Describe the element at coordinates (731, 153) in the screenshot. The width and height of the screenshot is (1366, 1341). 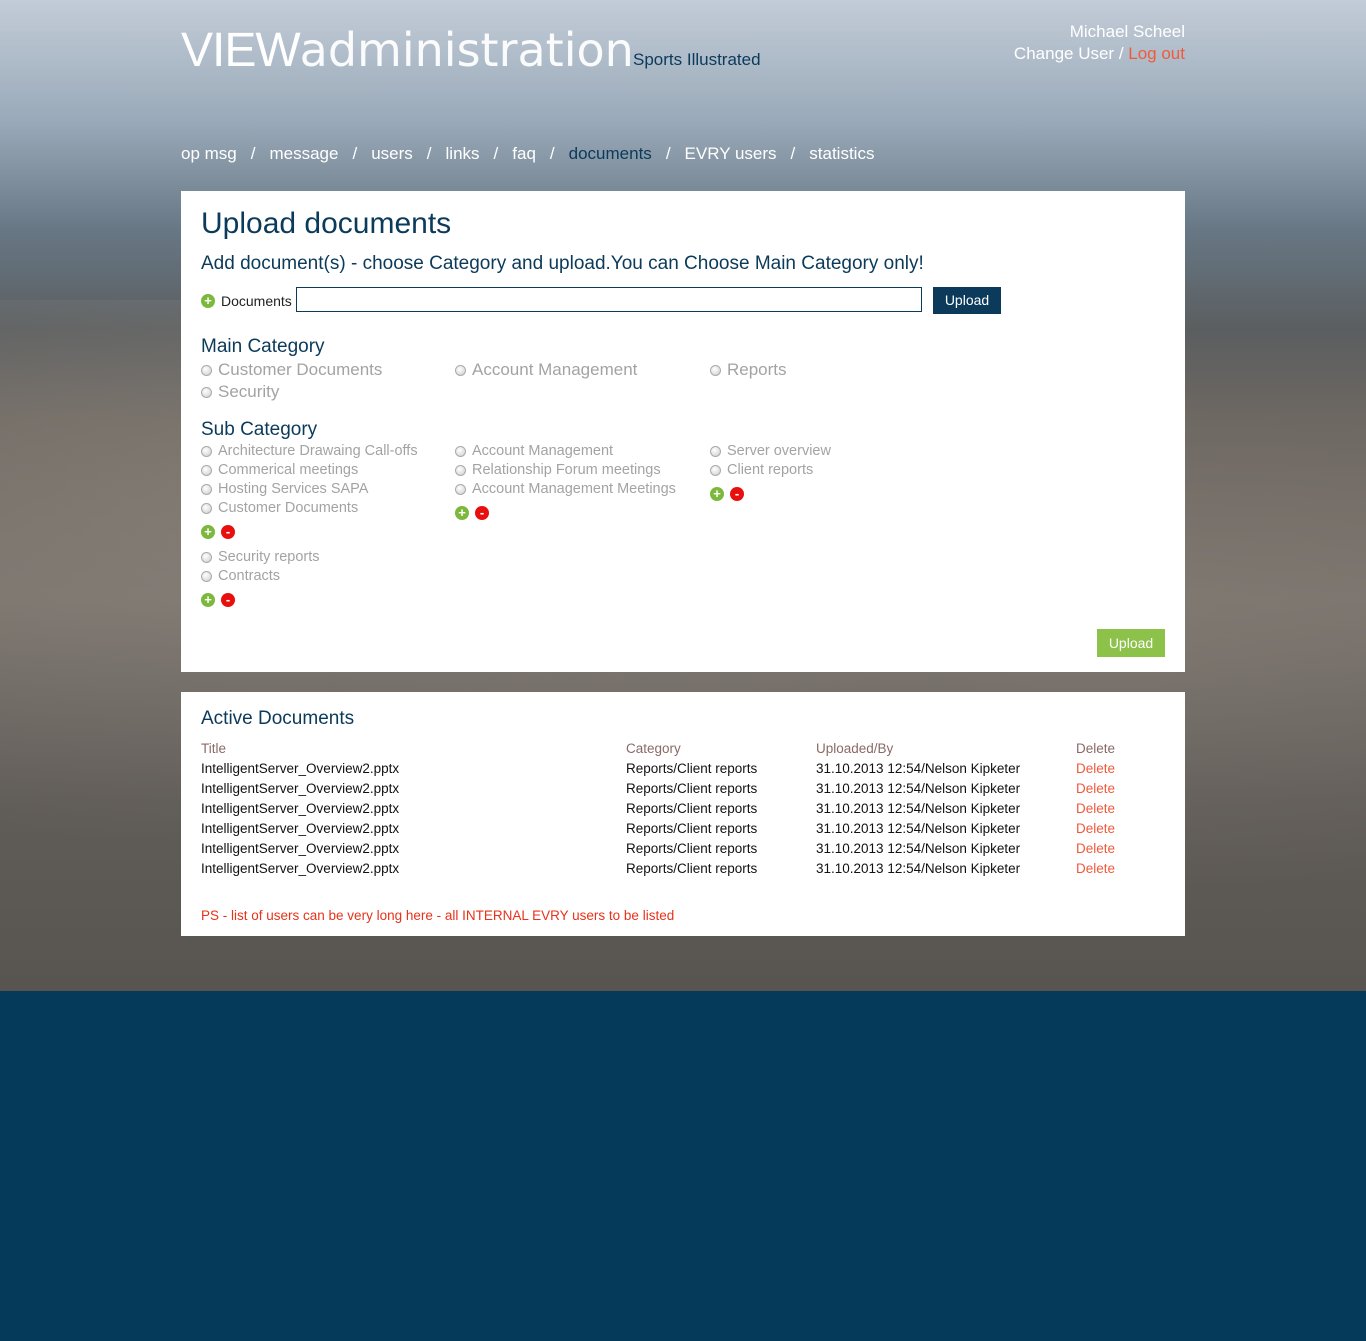
I see `nav-item-evry-users: EVRY users` at that location.